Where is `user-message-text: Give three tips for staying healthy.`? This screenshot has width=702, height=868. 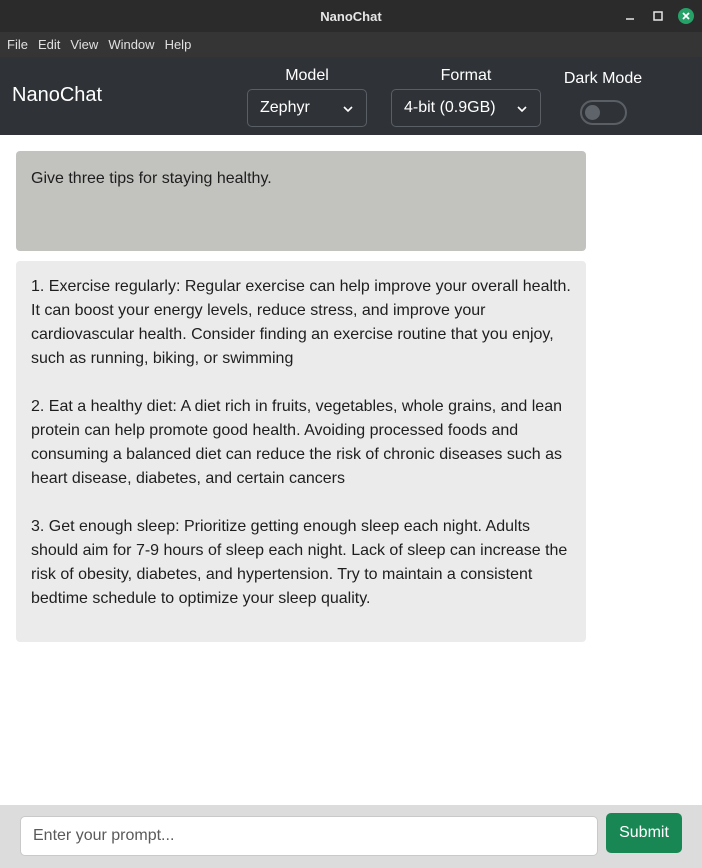 user-message-text: Give three tips for staying healthy. is located at coordinates (151, 178).